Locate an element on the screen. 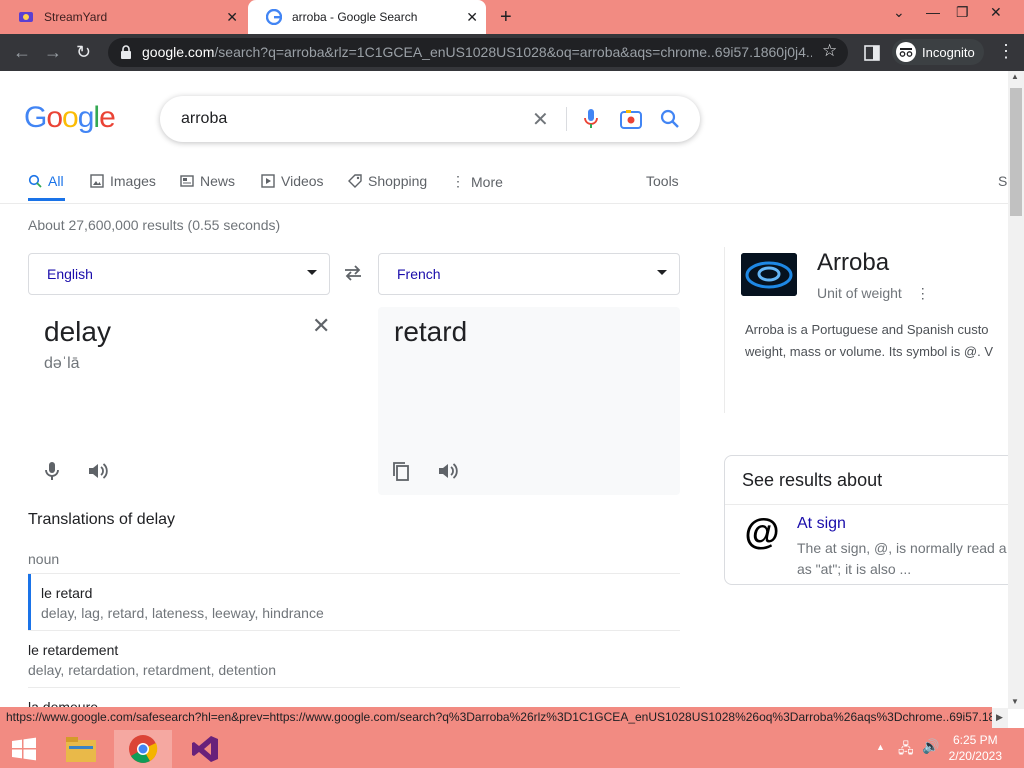  horizontal-scroll-right: ▶ is located at coordinates (1000, 718).